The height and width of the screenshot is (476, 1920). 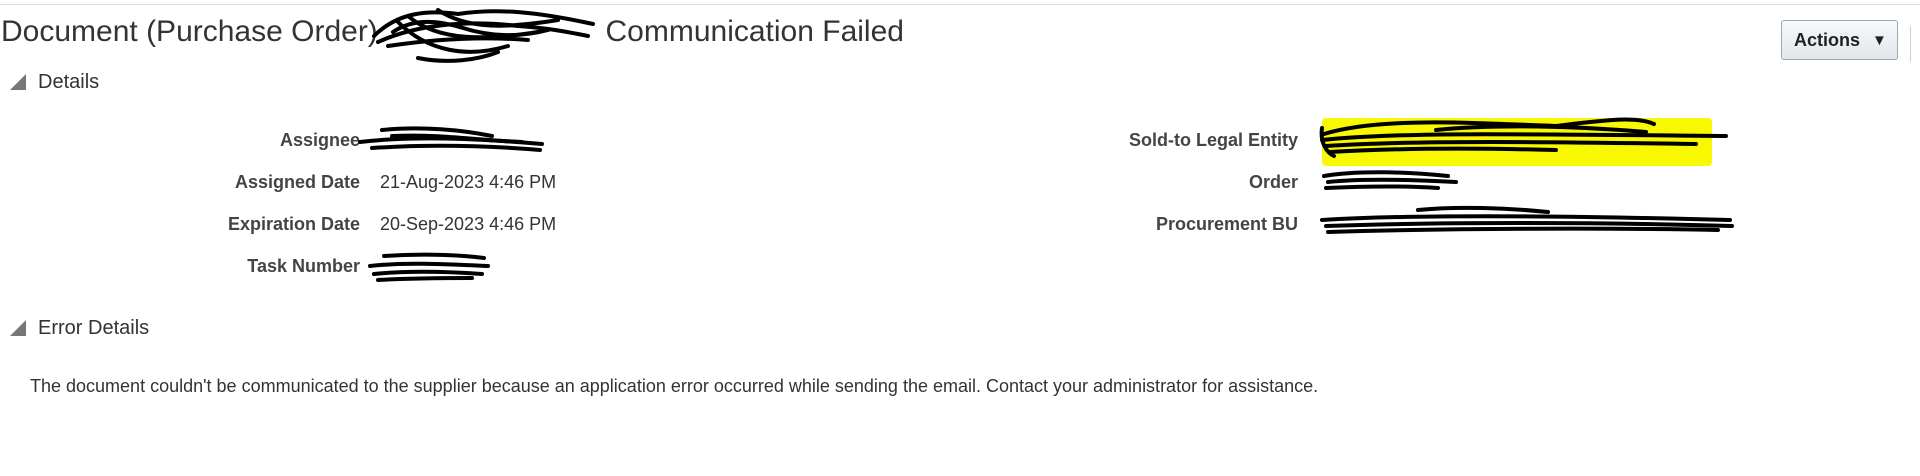 What do you see at coordinates (483, 35) in the screenshot?
I see `redaction-scribble` at bounding box center [483, 35].